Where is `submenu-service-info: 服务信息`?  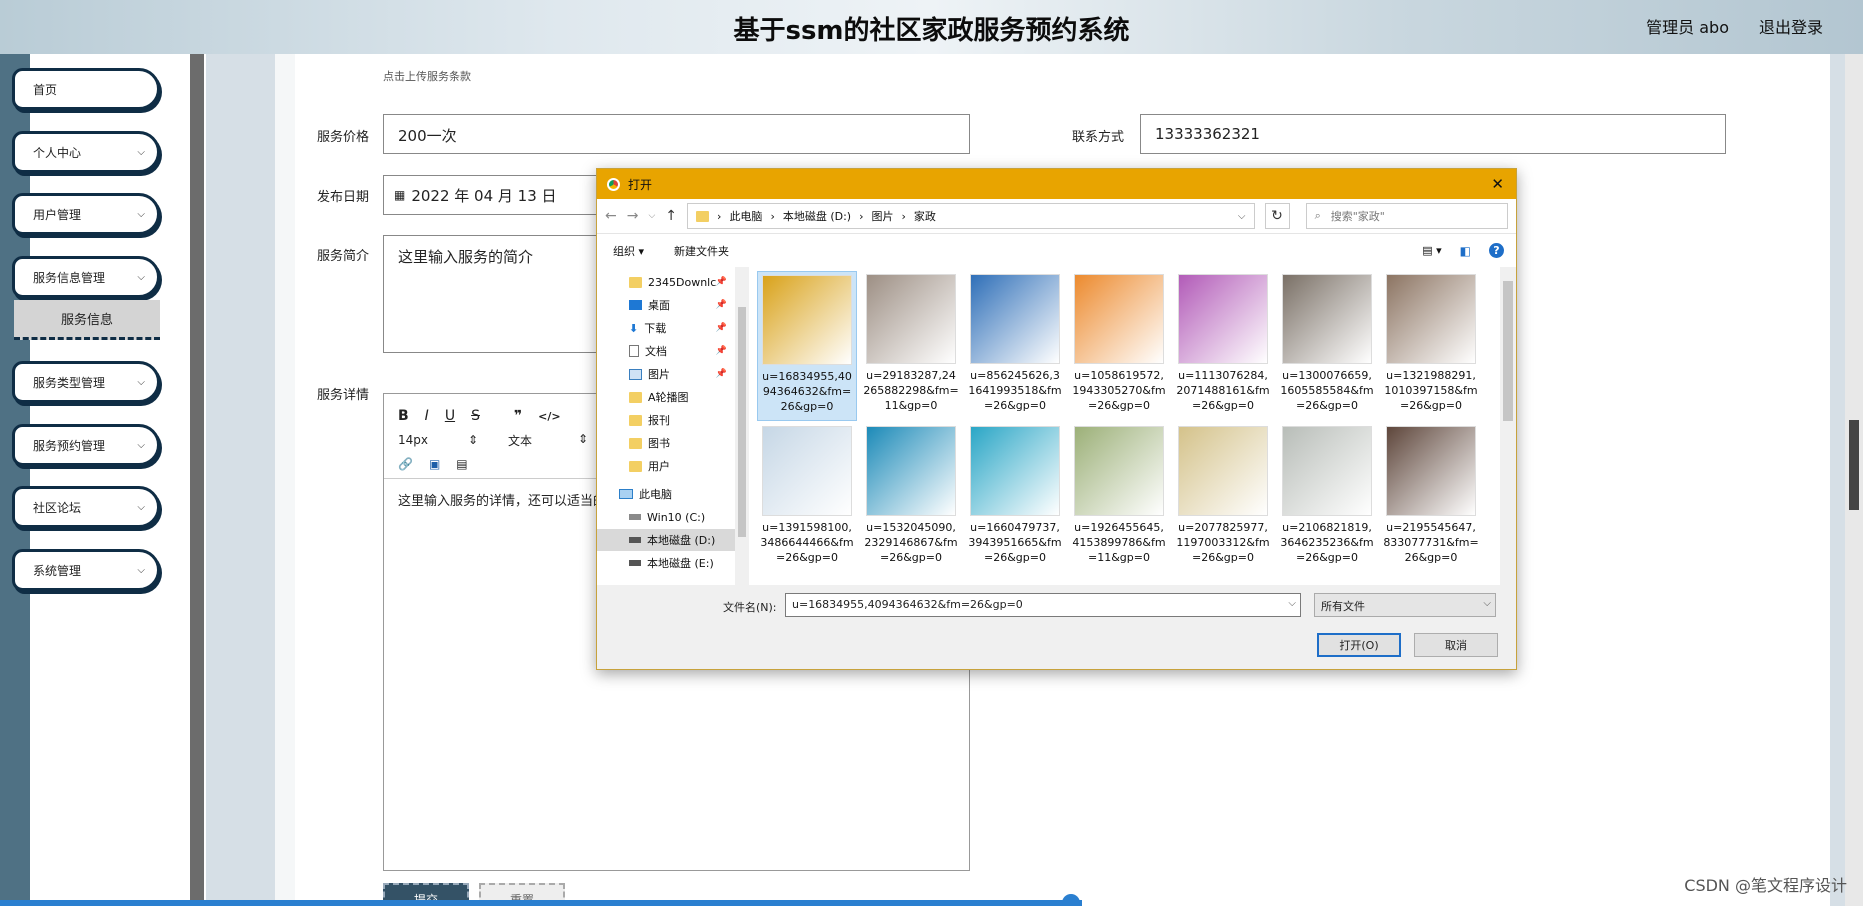
submenu-service-info: 服务信息 is located at coordinates (87, 320).